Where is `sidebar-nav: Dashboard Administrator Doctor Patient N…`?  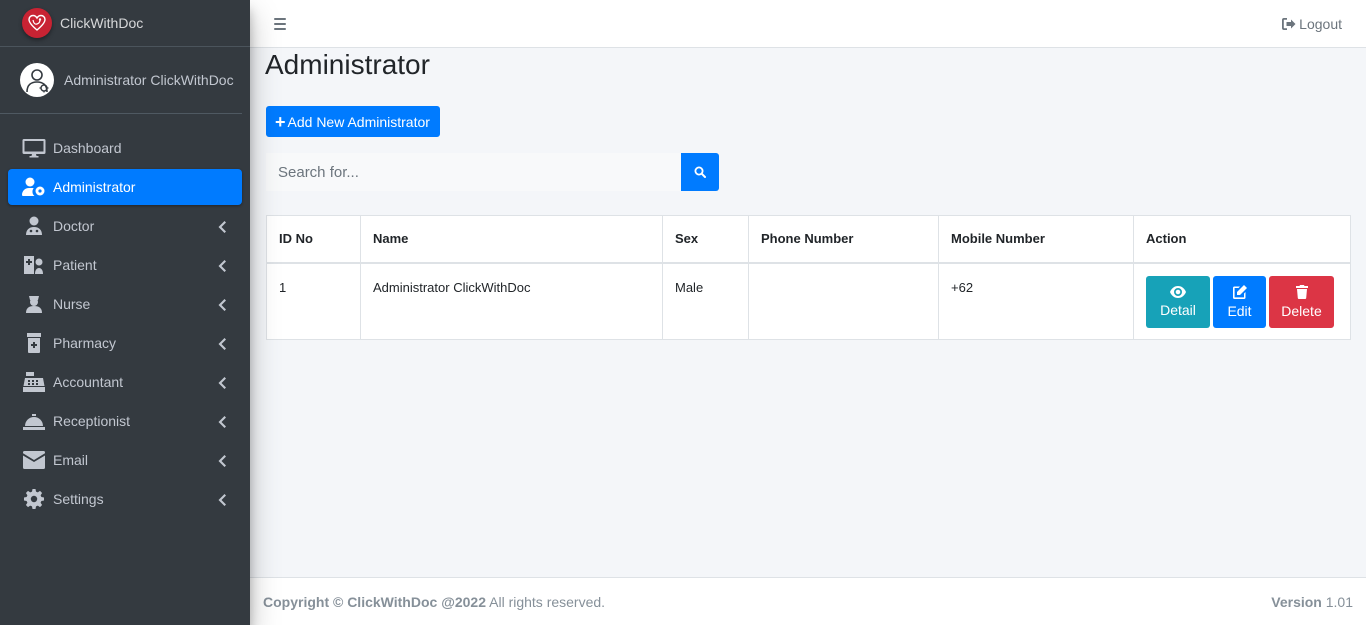 sidebar-nav: Dashboard Administrator Doctor Patient N… is located at coordinates (125, 315).